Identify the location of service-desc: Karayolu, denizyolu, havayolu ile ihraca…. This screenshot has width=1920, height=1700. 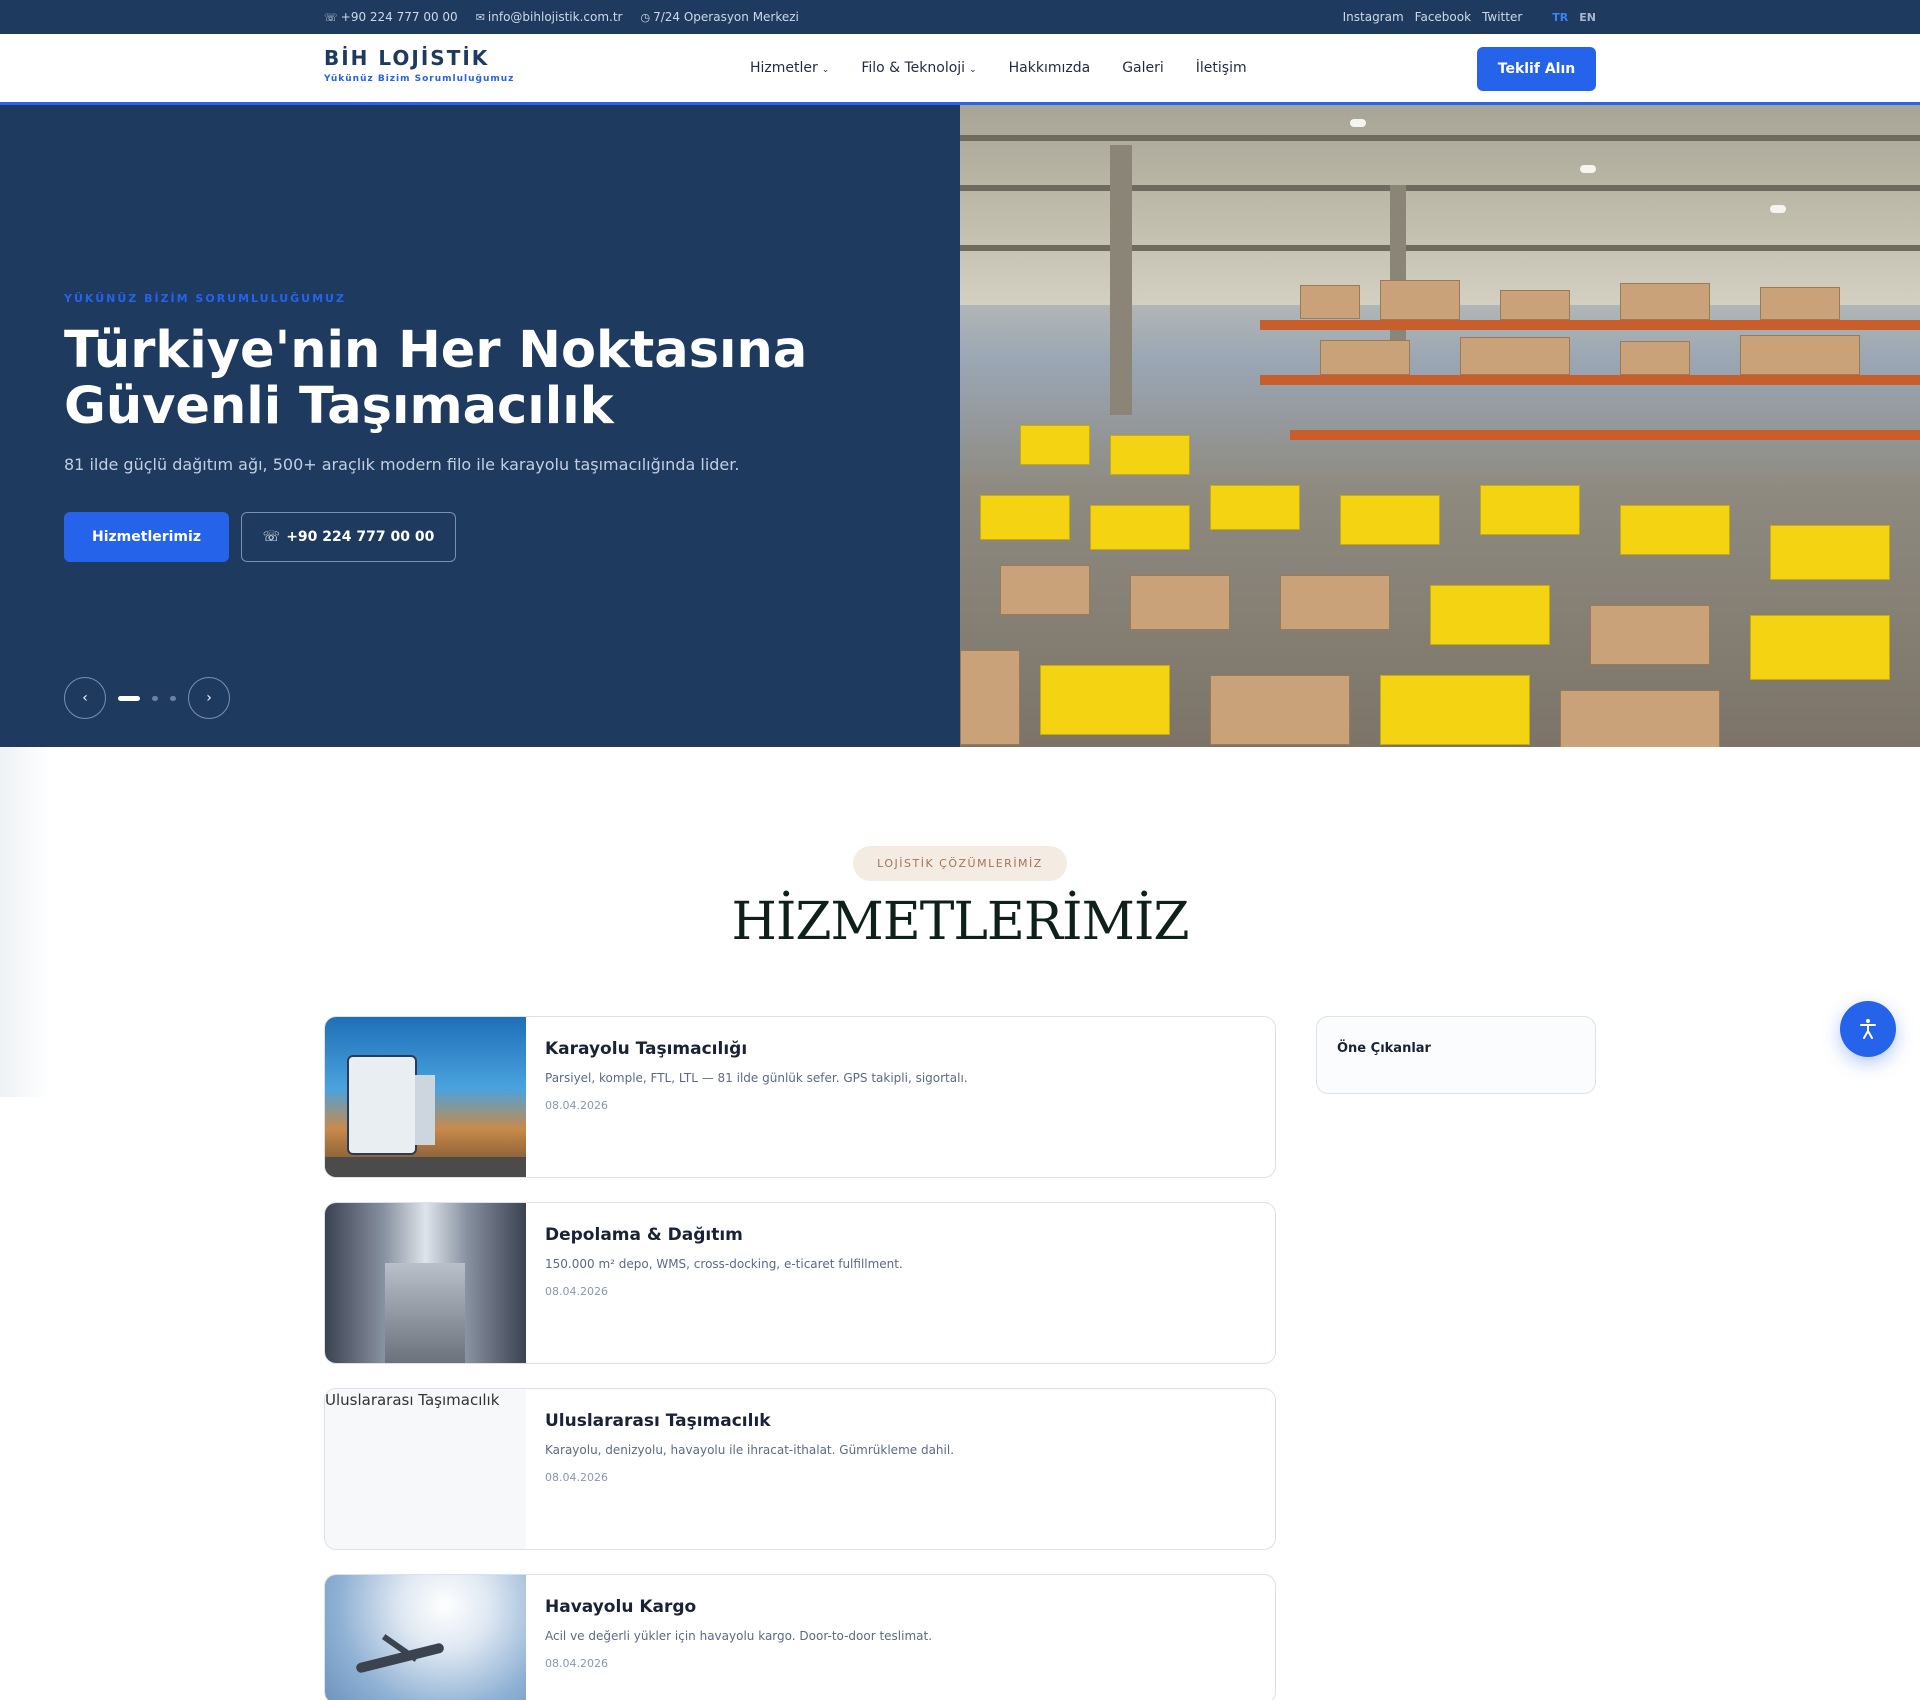
(750, 1450).